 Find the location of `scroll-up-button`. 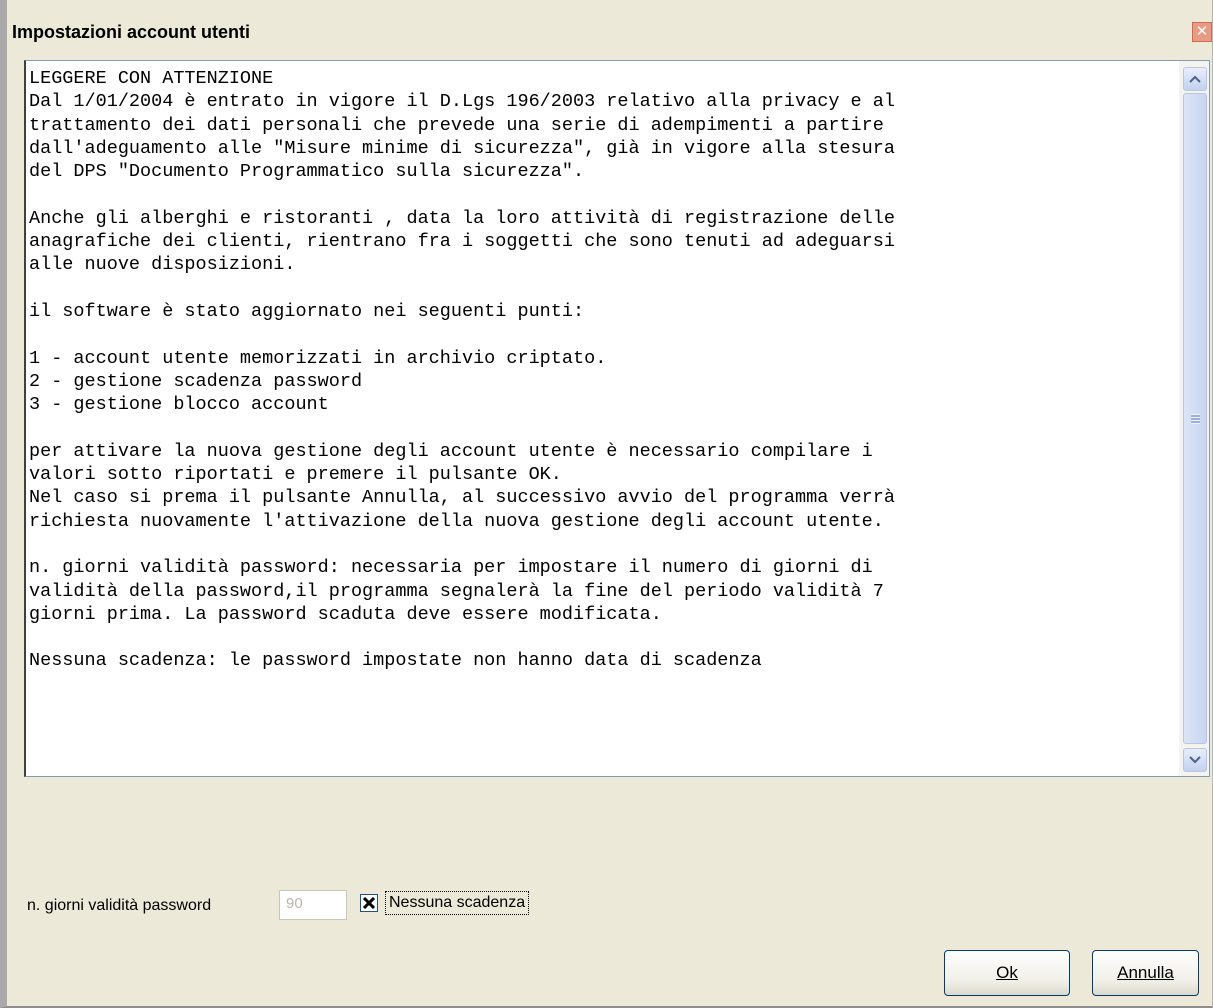

scroll-up-button is located at coordinates (1195, 79).